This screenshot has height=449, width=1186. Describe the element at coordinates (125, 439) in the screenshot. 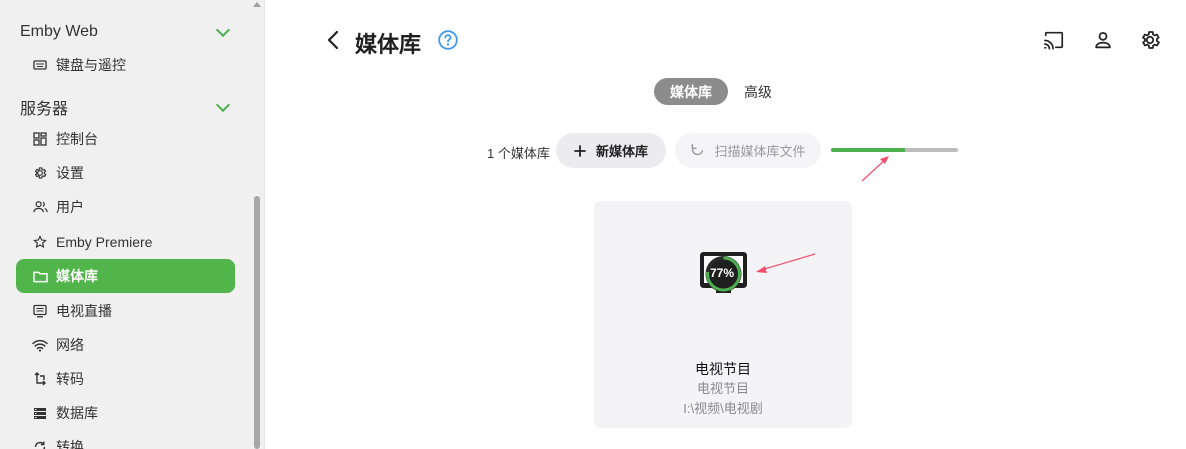

I see `sidebar-item-convert: 转换` at that location.